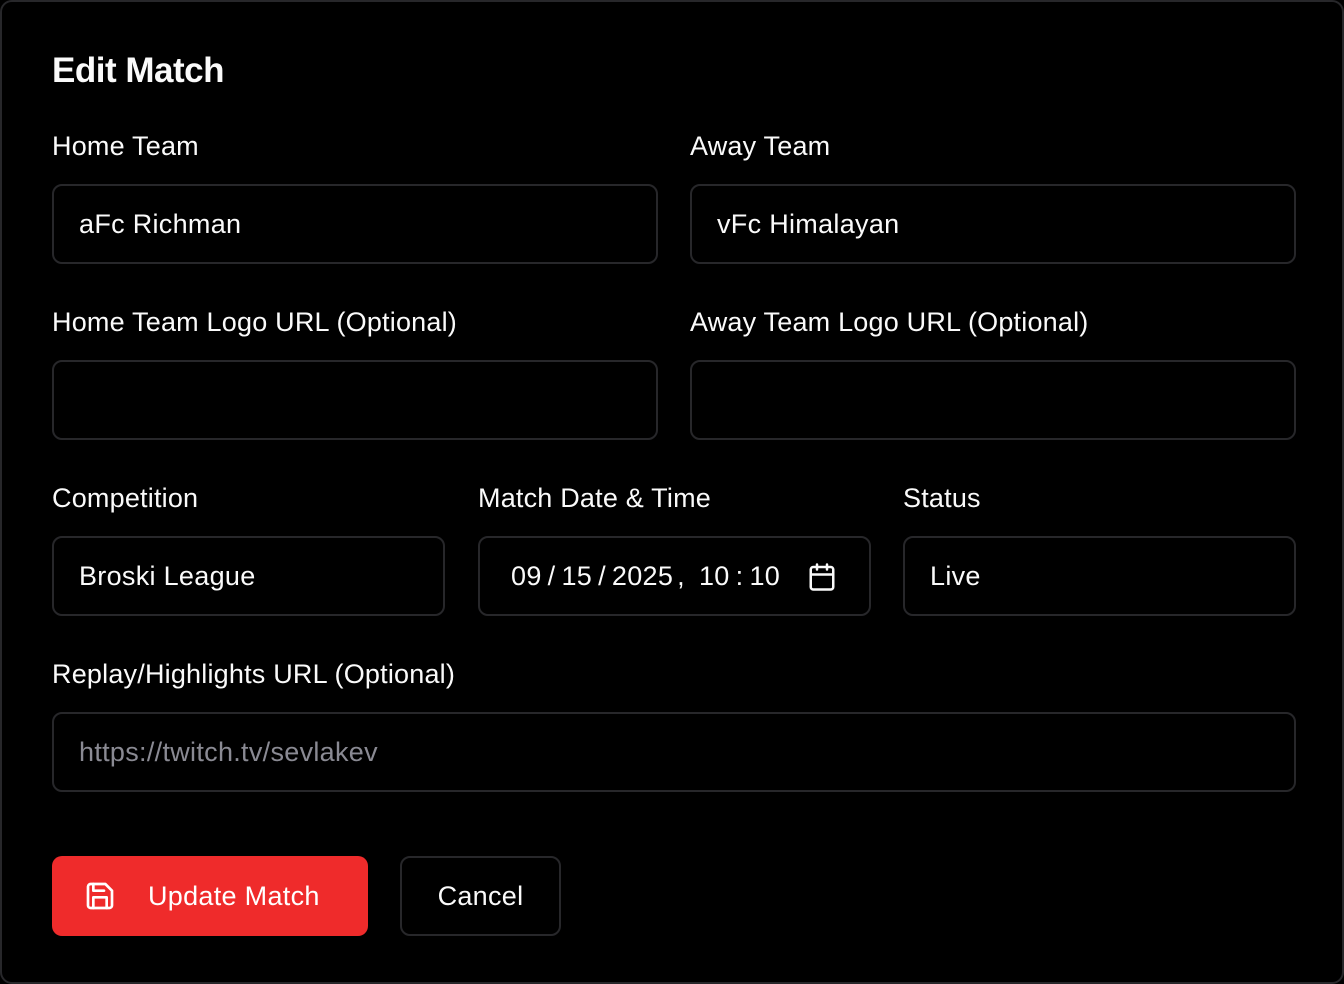  Describe the element at coordinates (642, 576) in the screenshot. I see `date-year: 2025` at that location.